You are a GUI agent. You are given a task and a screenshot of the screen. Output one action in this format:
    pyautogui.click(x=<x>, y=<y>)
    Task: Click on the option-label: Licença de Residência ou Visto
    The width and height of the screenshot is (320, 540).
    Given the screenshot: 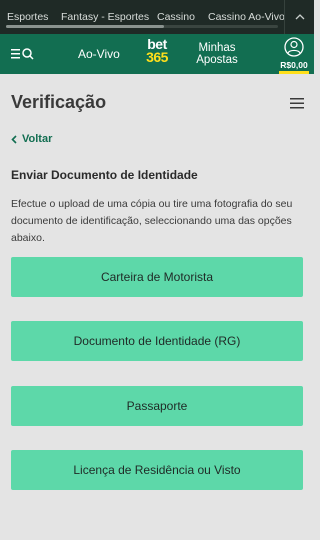 What is the action you would take?
    pyautogui.click(x=157, y=470)
    